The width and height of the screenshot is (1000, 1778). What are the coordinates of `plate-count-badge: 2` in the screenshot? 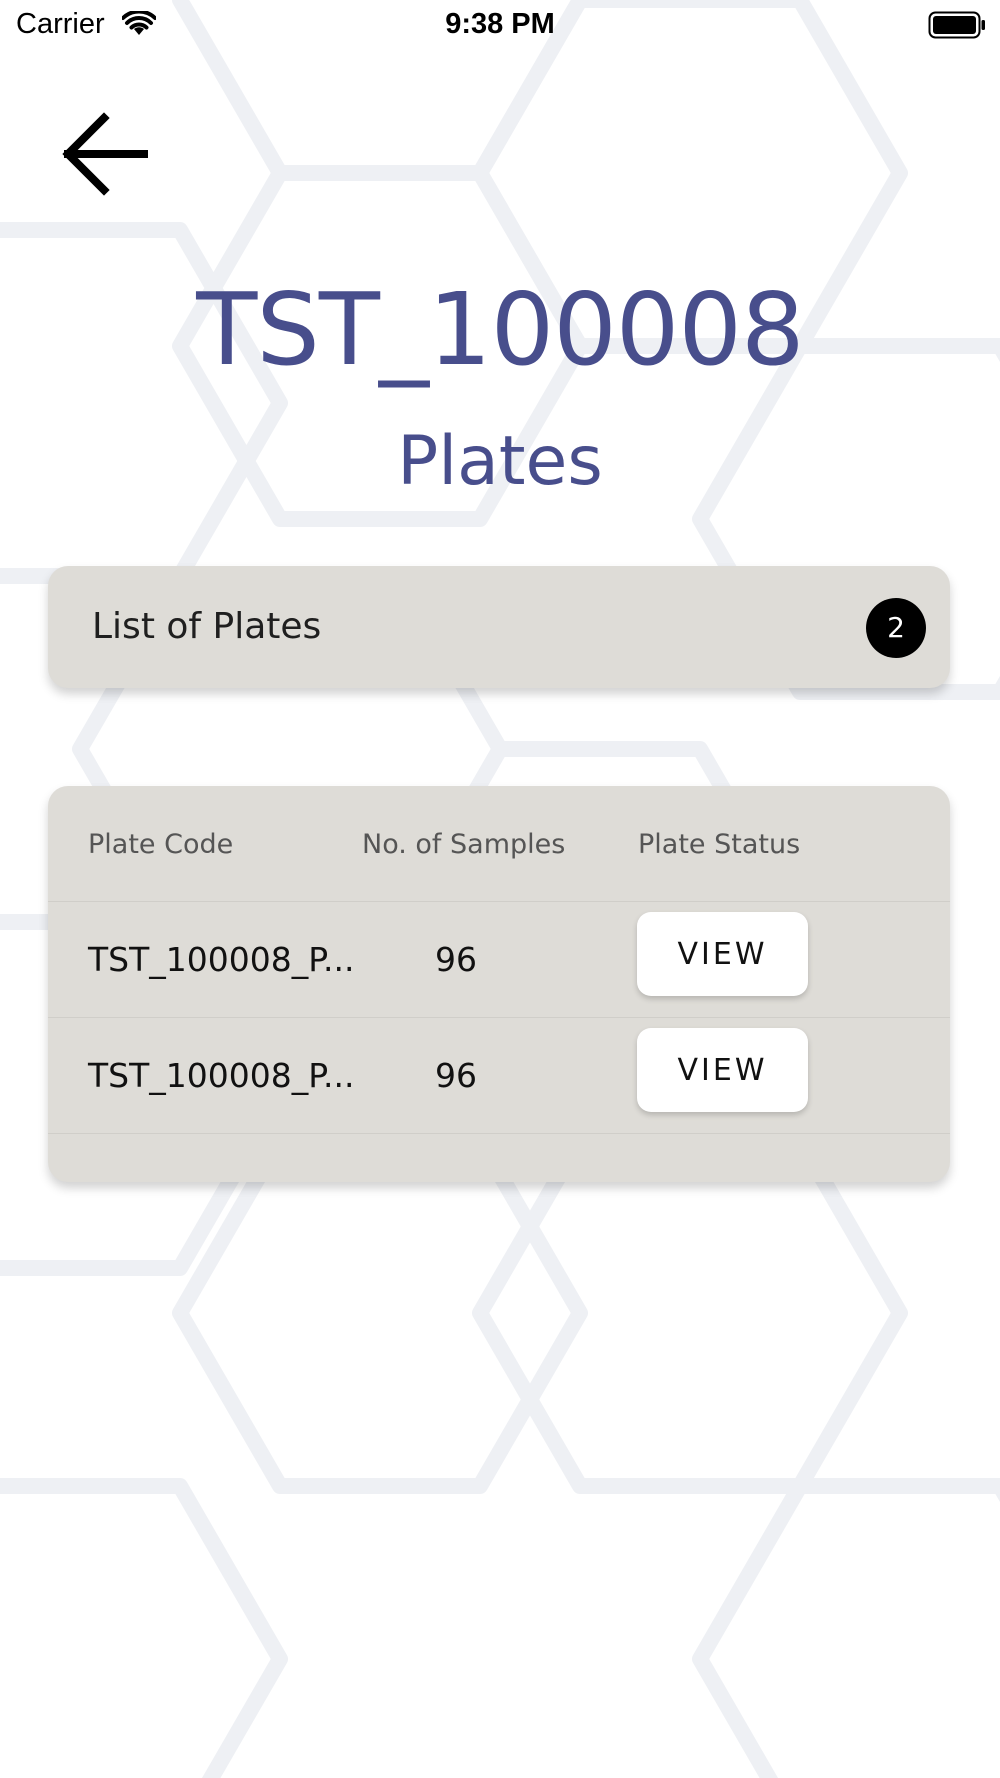 It's located at (896, 628).